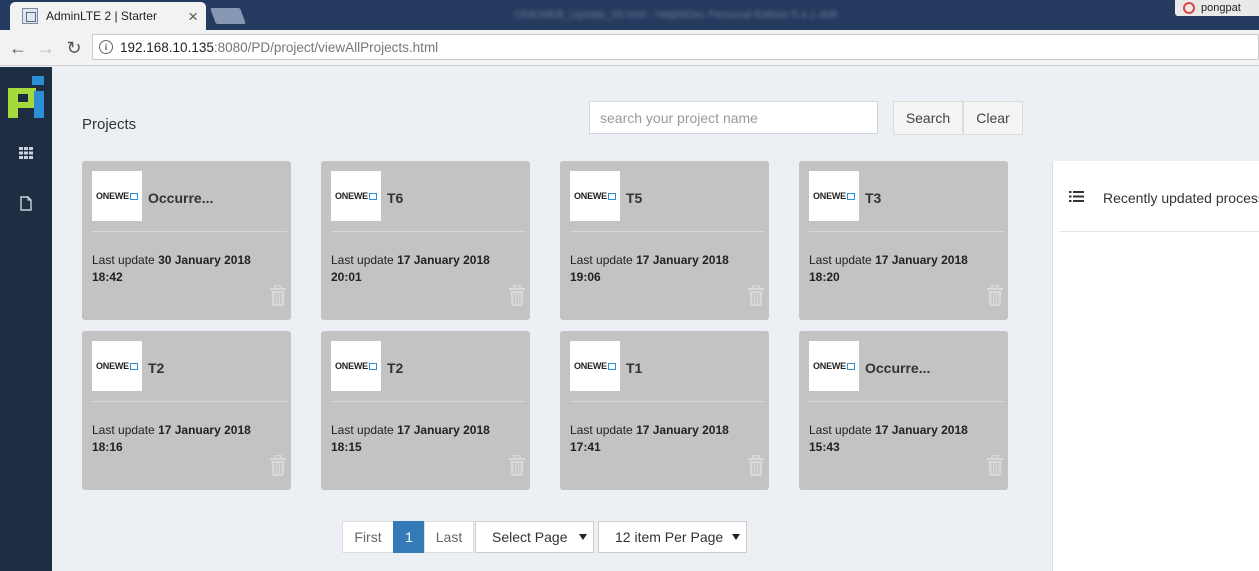  I want to click on items-per-page-dropdown: 12 item Per Page, so click(672, 537).